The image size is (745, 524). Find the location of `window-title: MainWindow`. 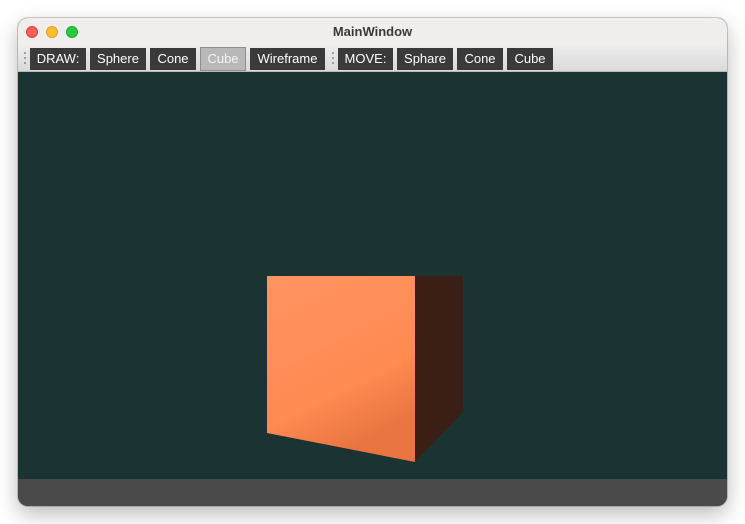

window-title: MainWindow is located at coordinates (372, 31).